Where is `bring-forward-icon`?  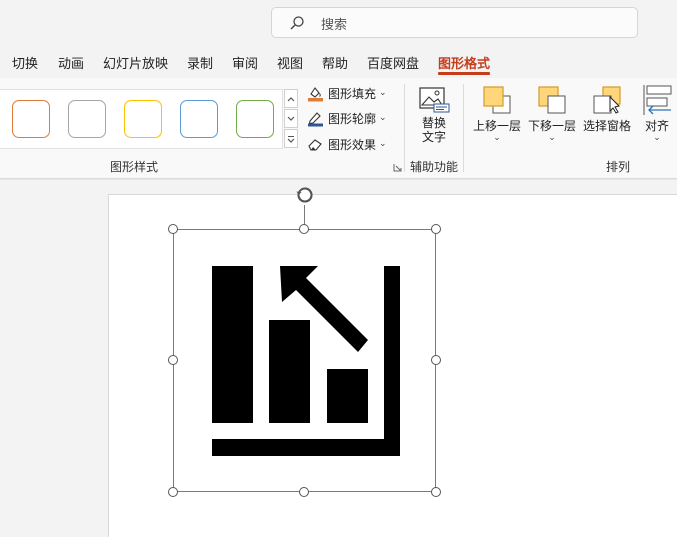
bring-forward-icon is located at coordinates (497, 100).